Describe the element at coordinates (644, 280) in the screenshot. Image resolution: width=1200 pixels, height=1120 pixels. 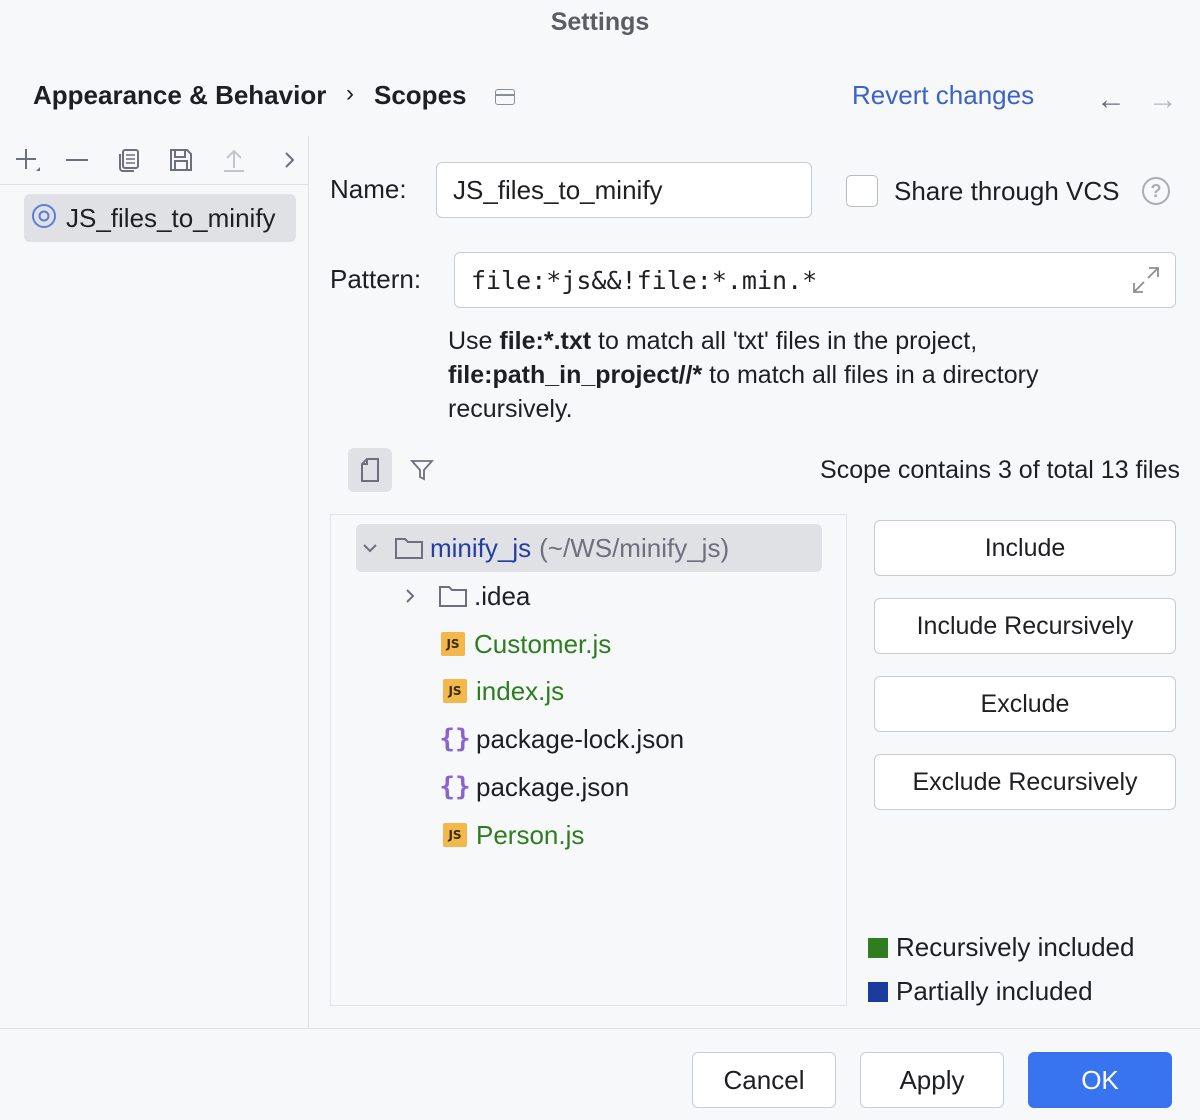
I see `pattern-field-value: file:*js&&!file:*.min.*` at that location.